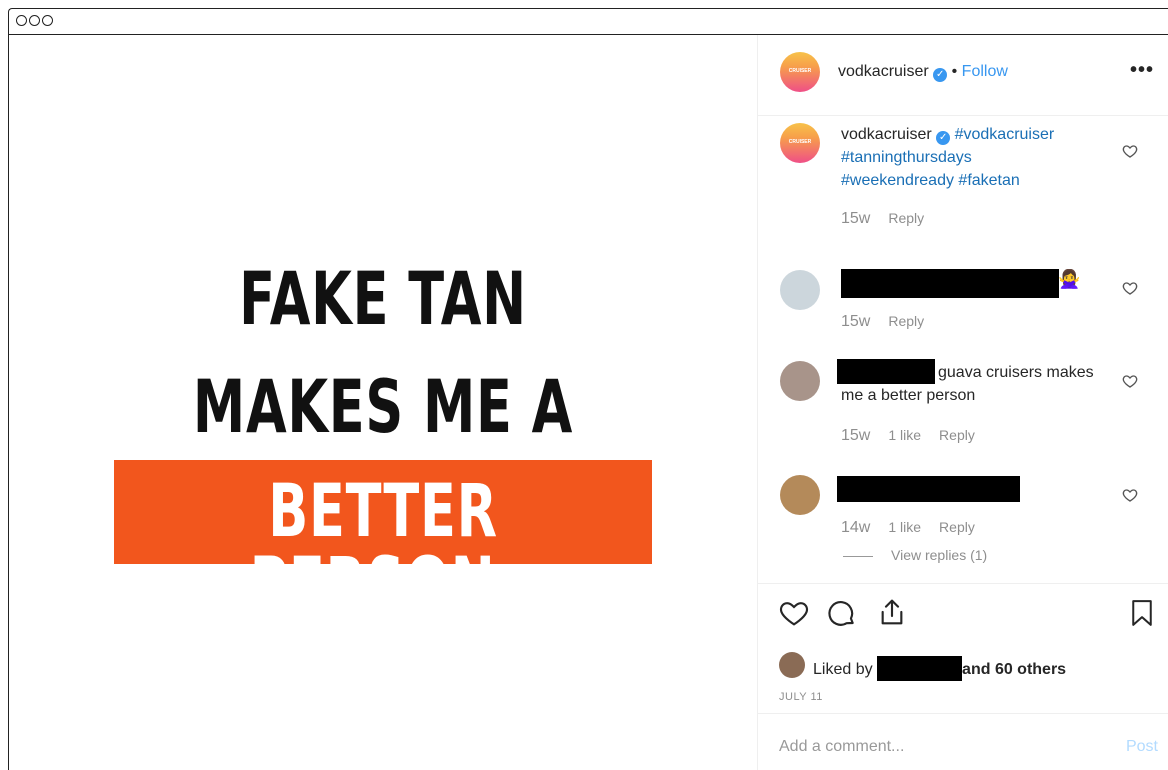  I want to click on hashtag-link: #weekendready #faketan, so click(930, 180).